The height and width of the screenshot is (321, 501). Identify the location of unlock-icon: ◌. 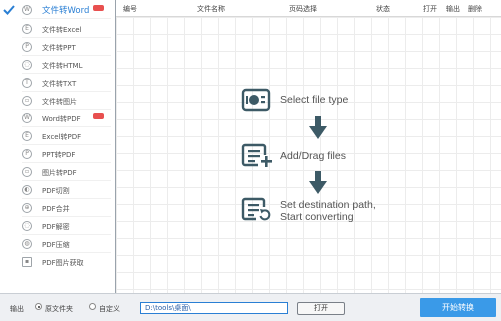
(27, 226).